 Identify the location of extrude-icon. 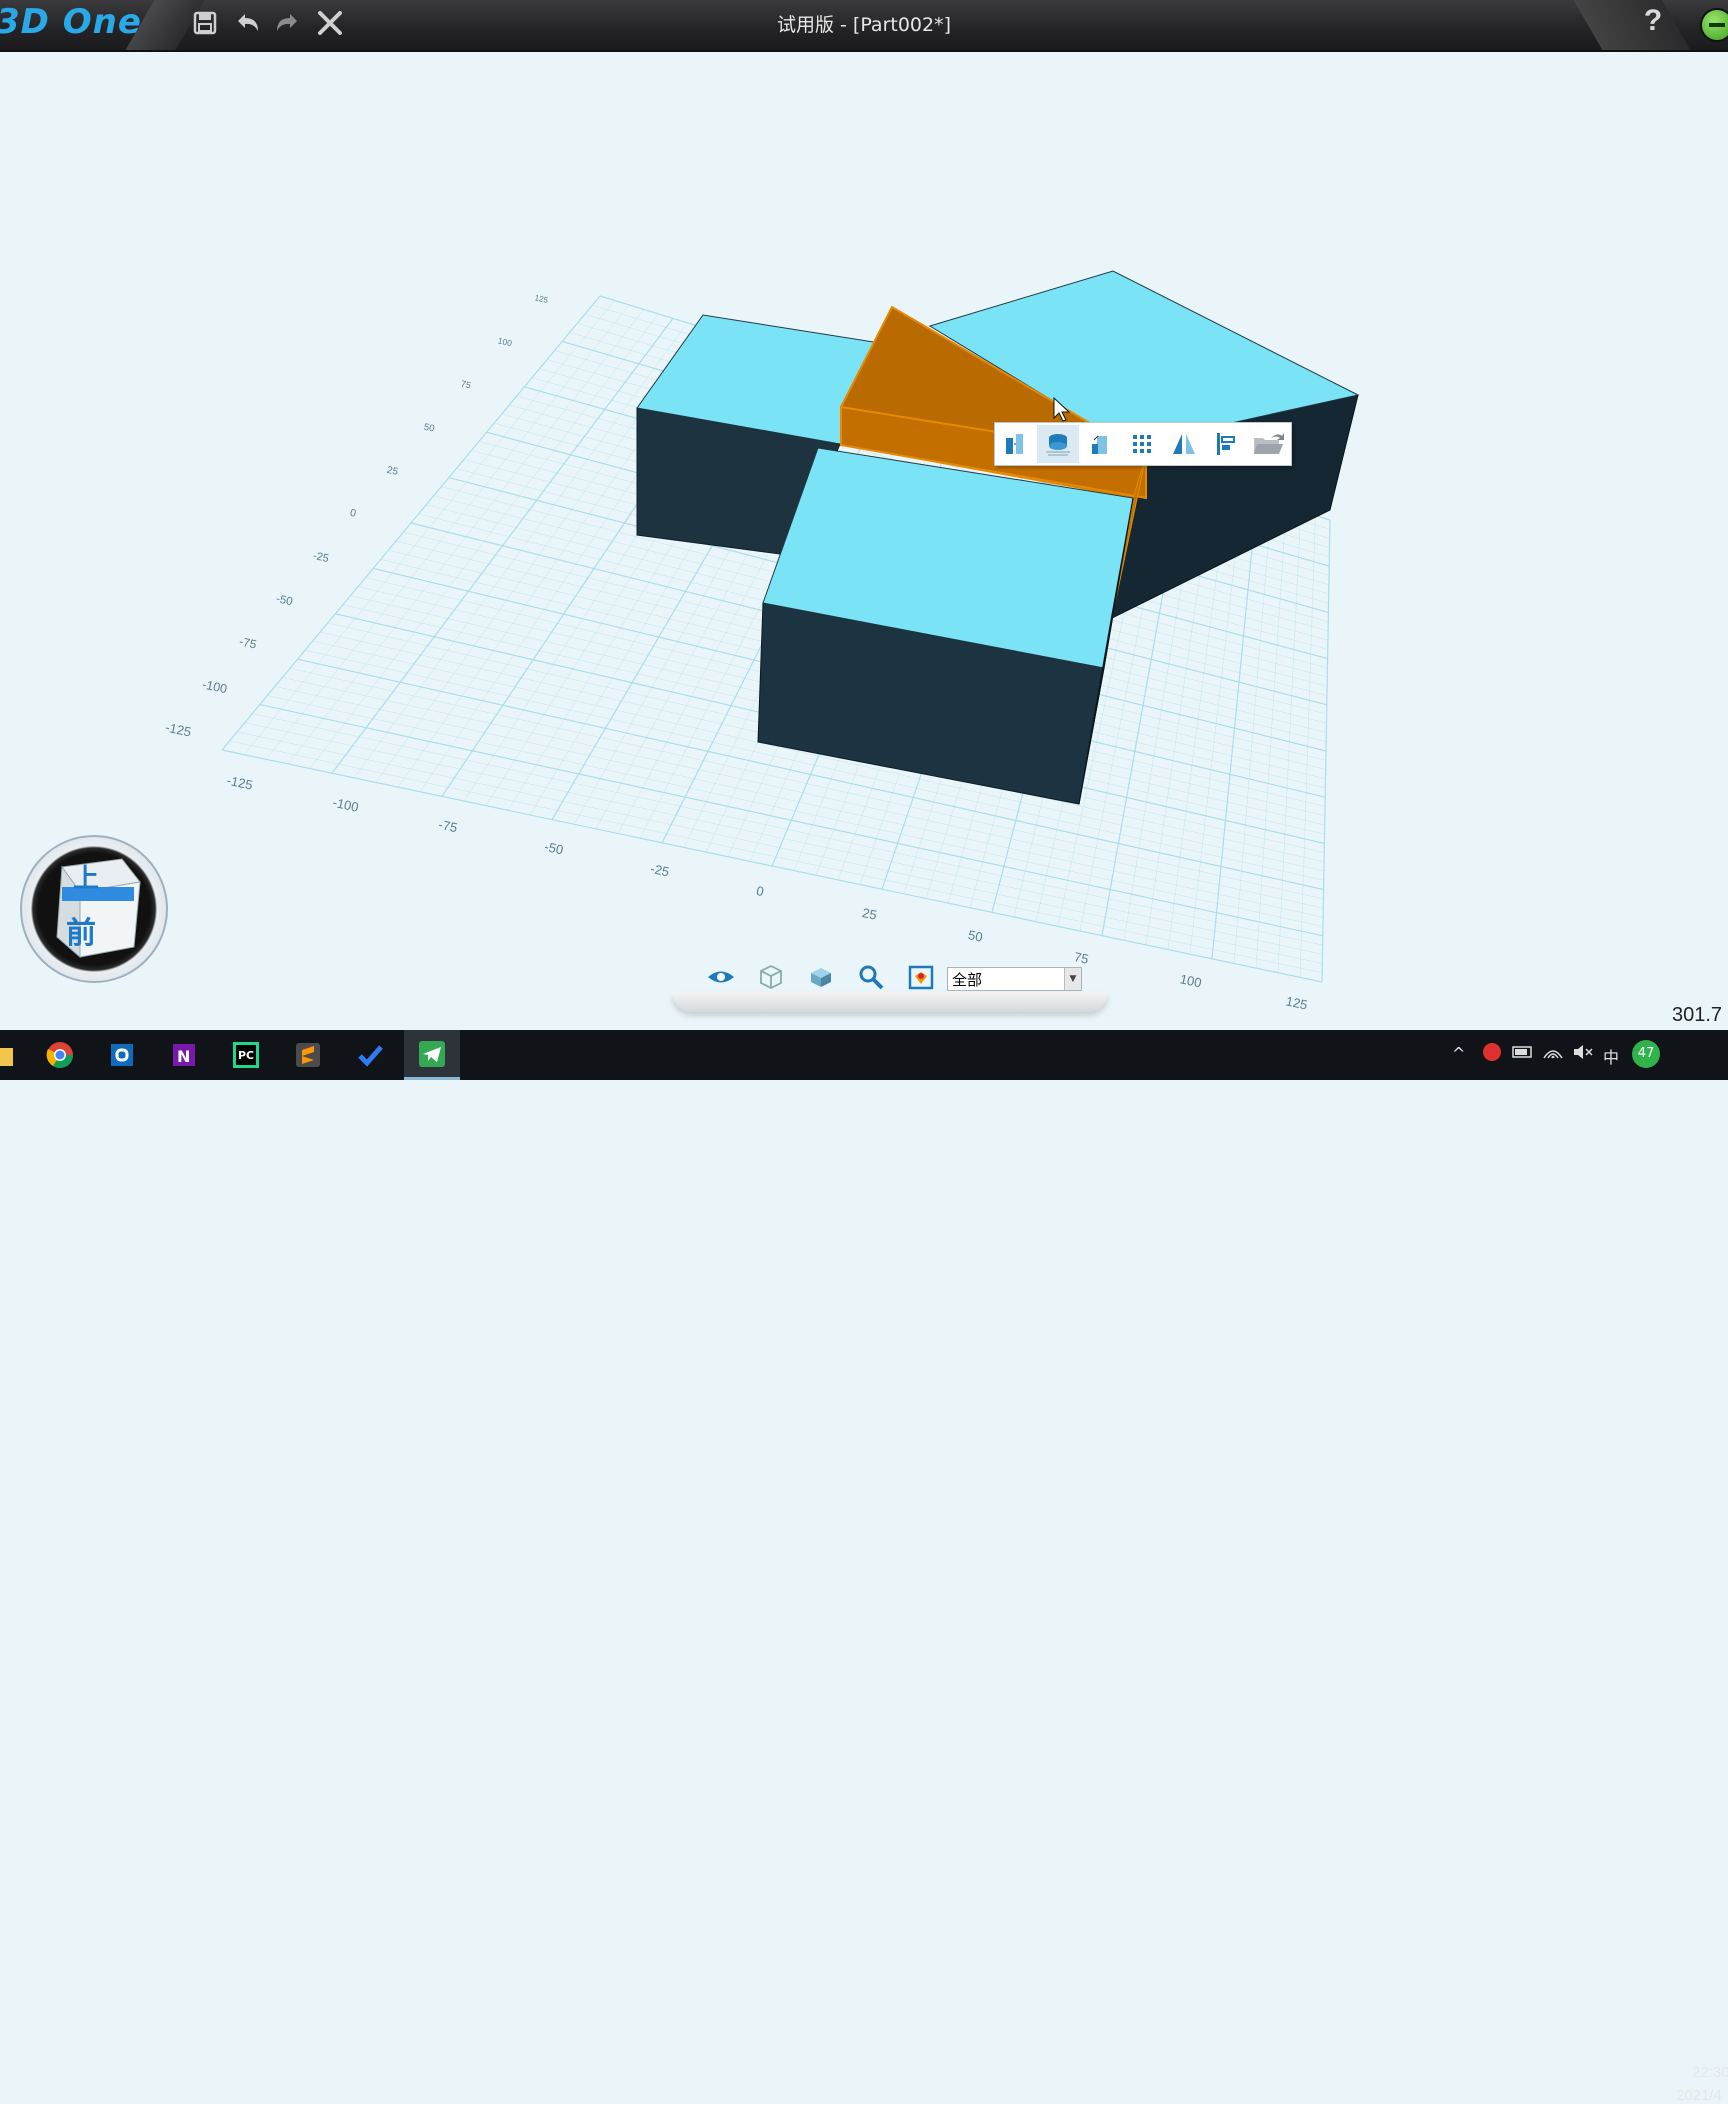
(1058, 445).